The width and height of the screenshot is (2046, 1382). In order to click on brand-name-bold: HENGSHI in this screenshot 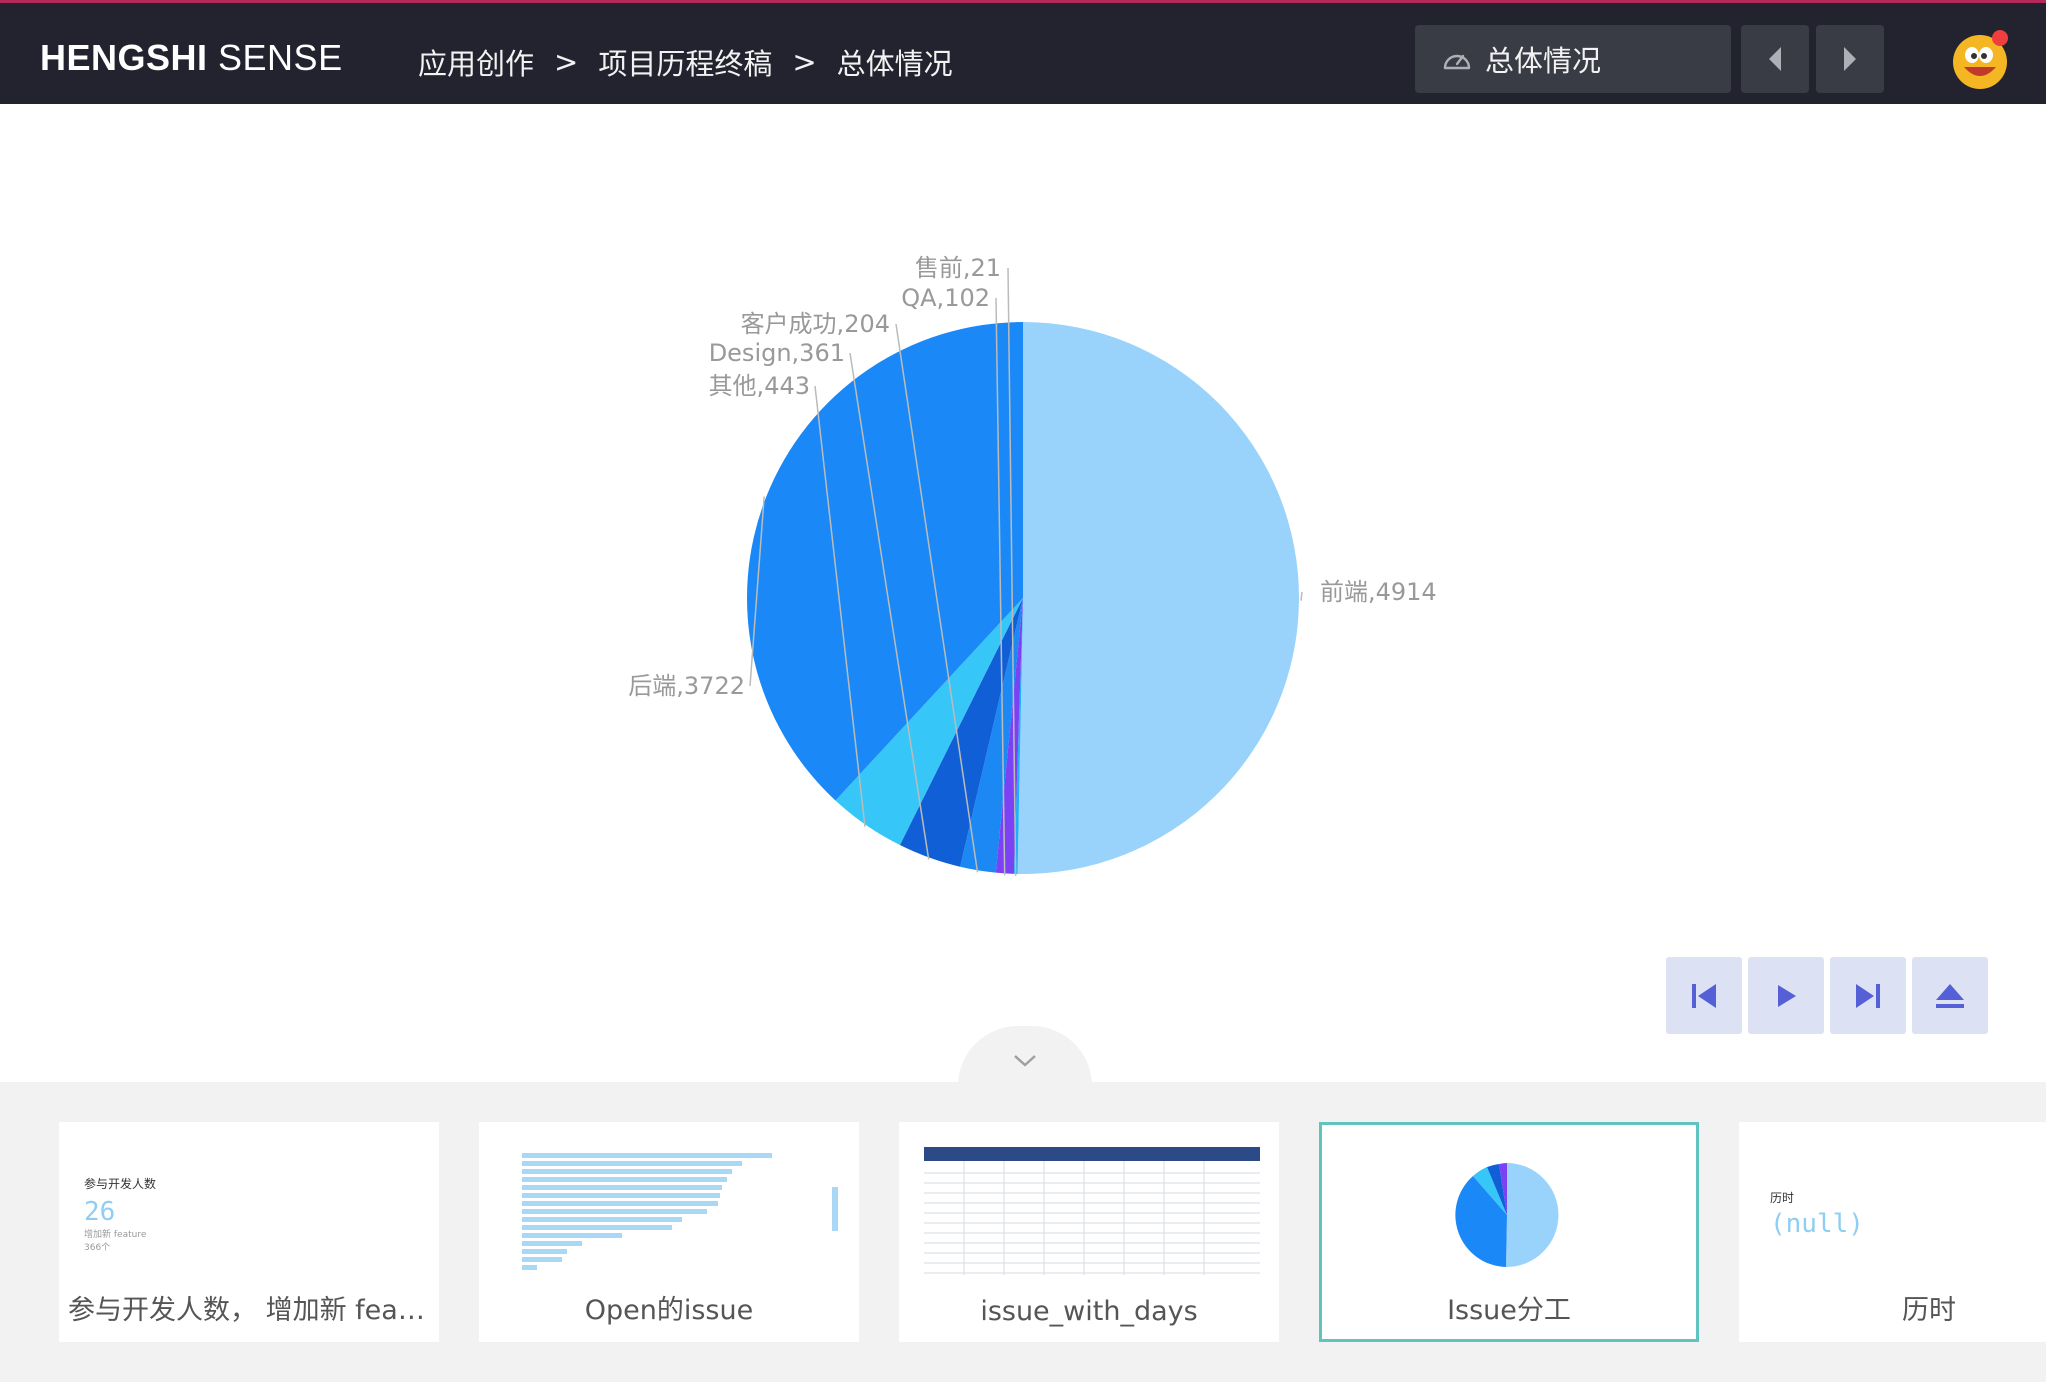, I will do `click(124, 57)`.